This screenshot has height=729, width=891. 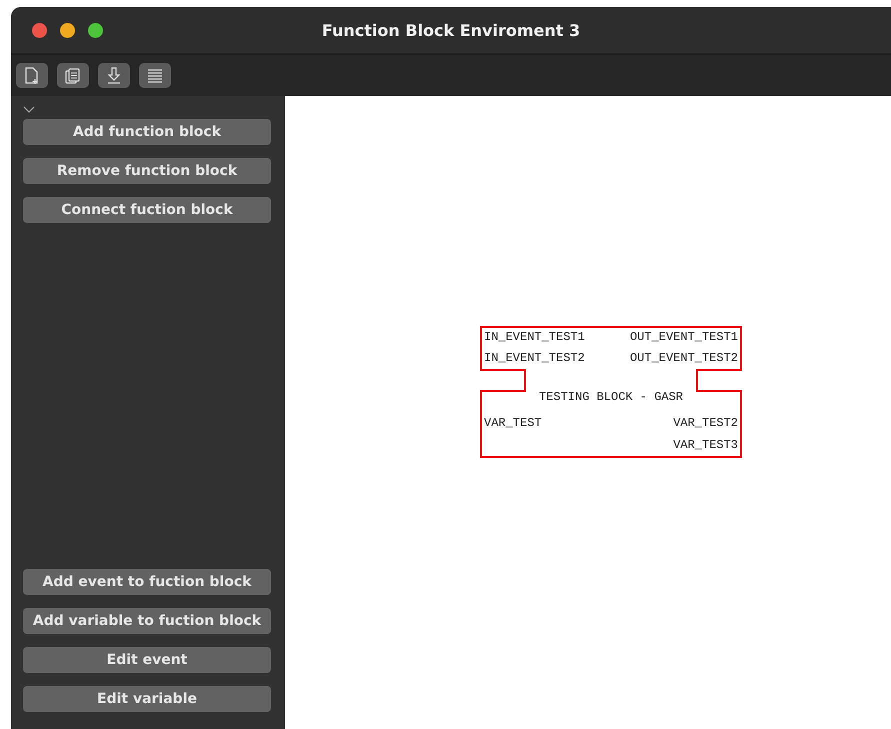 What do you see at coordinates (147, 171) in the screenshot?
I see `sidebar-button: Remove function block` at bounding box center [147, 171].